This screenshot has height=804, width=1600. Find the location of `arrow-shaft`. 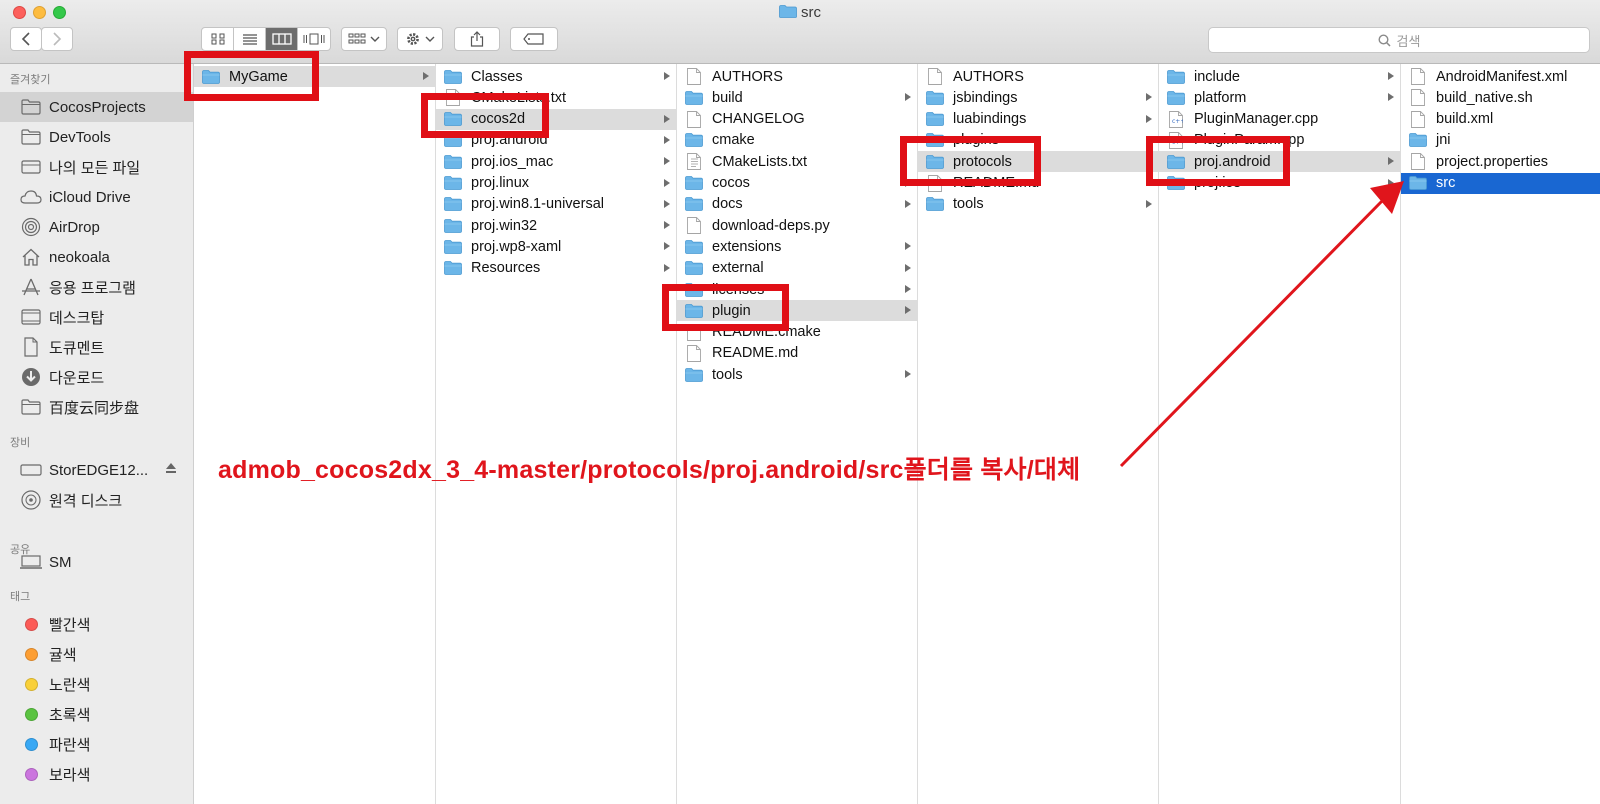

arrow-shaft is located at coordinates (1252, 332).